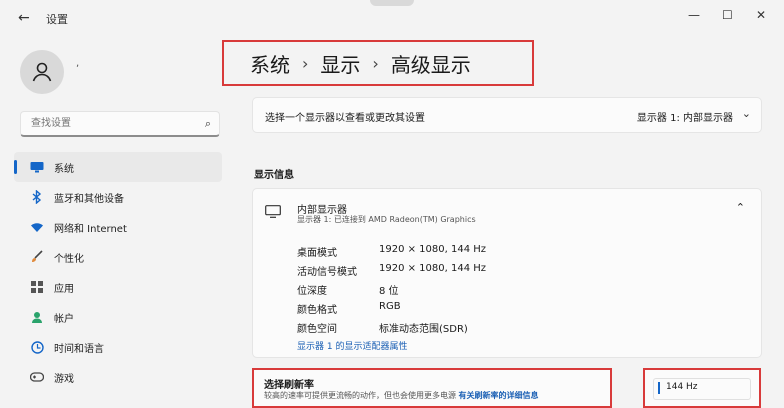  I want to click on breadcrumb: 系统 › 显示 › 高级显示, so click(378, 63).